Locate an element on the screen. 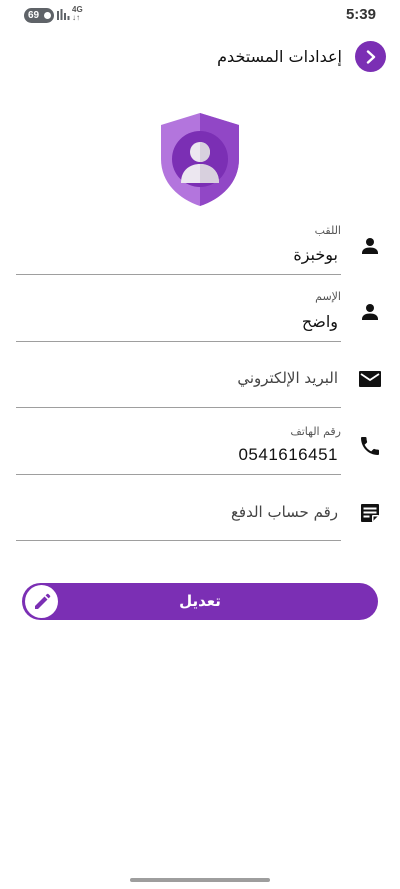 This screenshot has height=889, width=400. battery-dot-icon is located at coordinates (47, 15).